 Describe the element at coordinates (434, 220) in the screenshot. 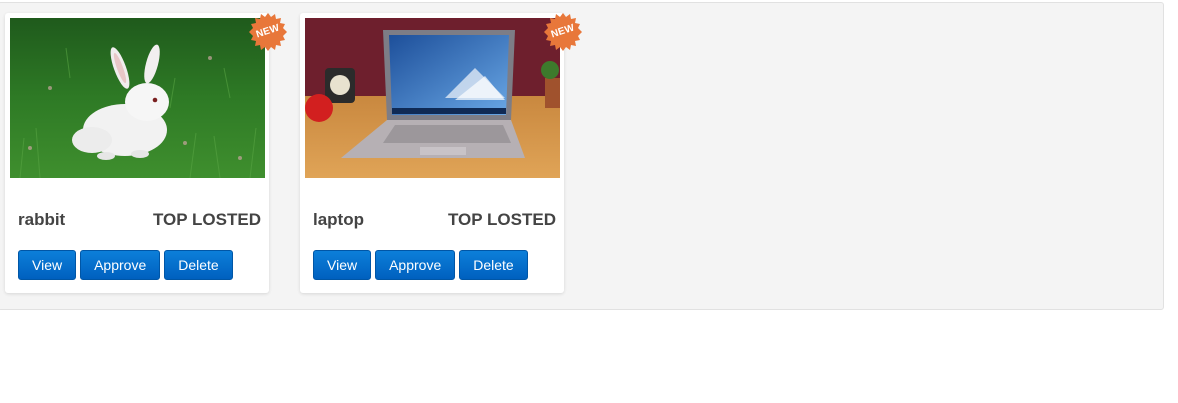

I see `product-info: laptop TOP LOSTED` at that location.